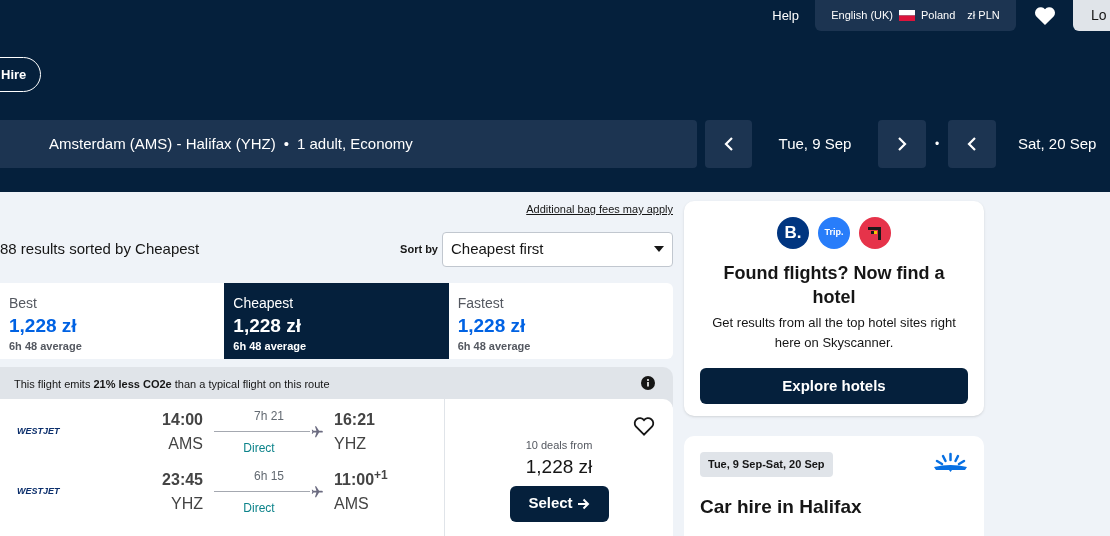  I want to click on return-date: Sat, 20 Sep, so click(1057, 144).